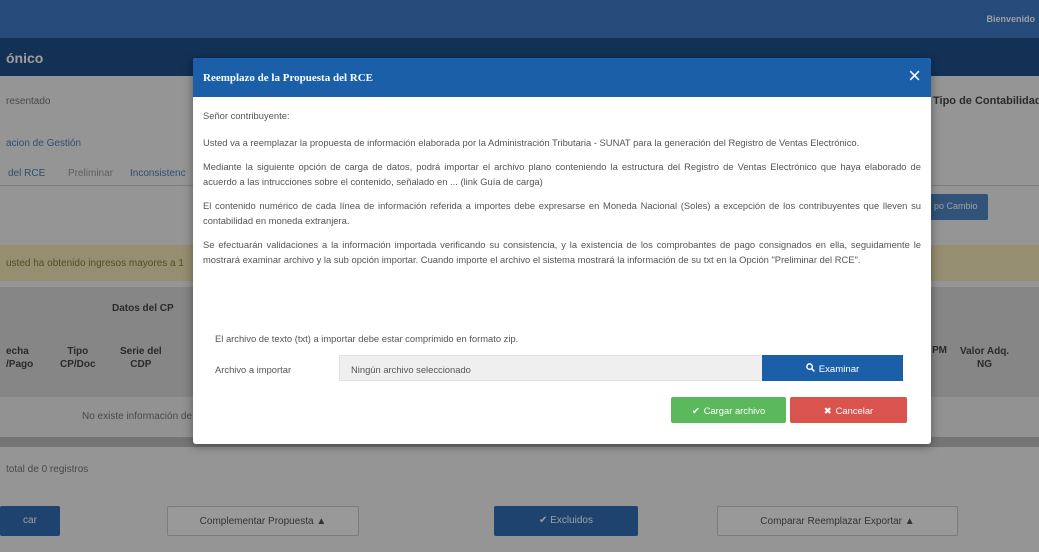 The height and width of the screenshot is (552, 1039). I want to click on examinar-button: Examinar, so click(832, 368).